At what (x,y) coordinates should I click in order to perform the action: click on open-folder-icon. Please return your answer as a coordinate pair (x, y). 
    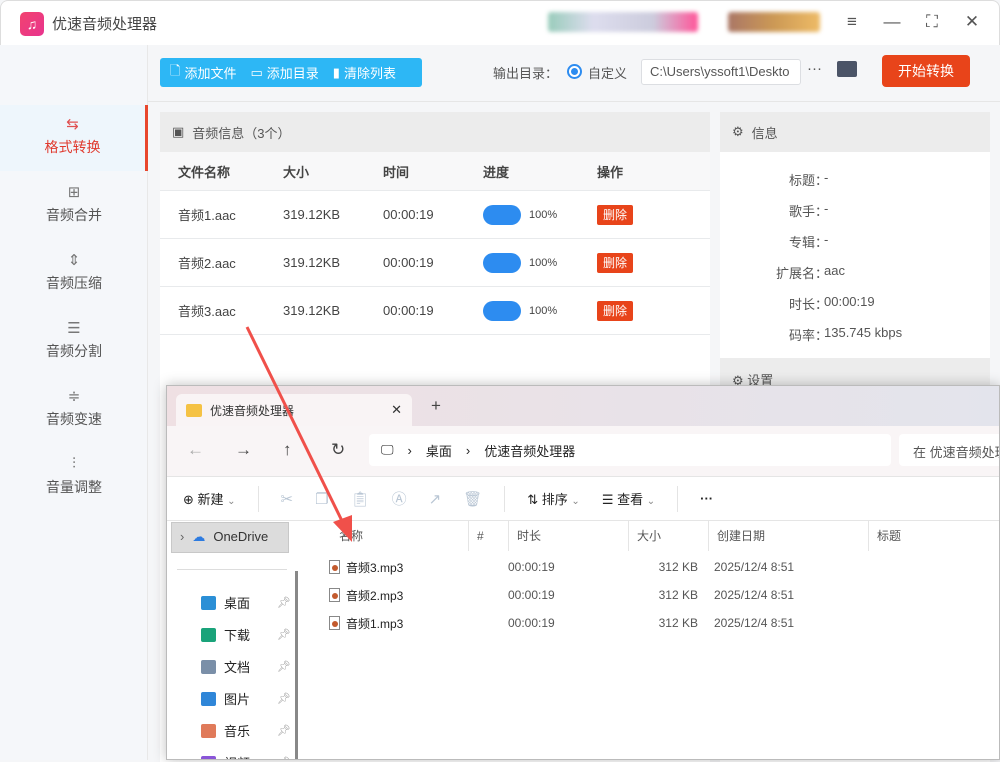
    Looking at the image, I should click on (847, 69).